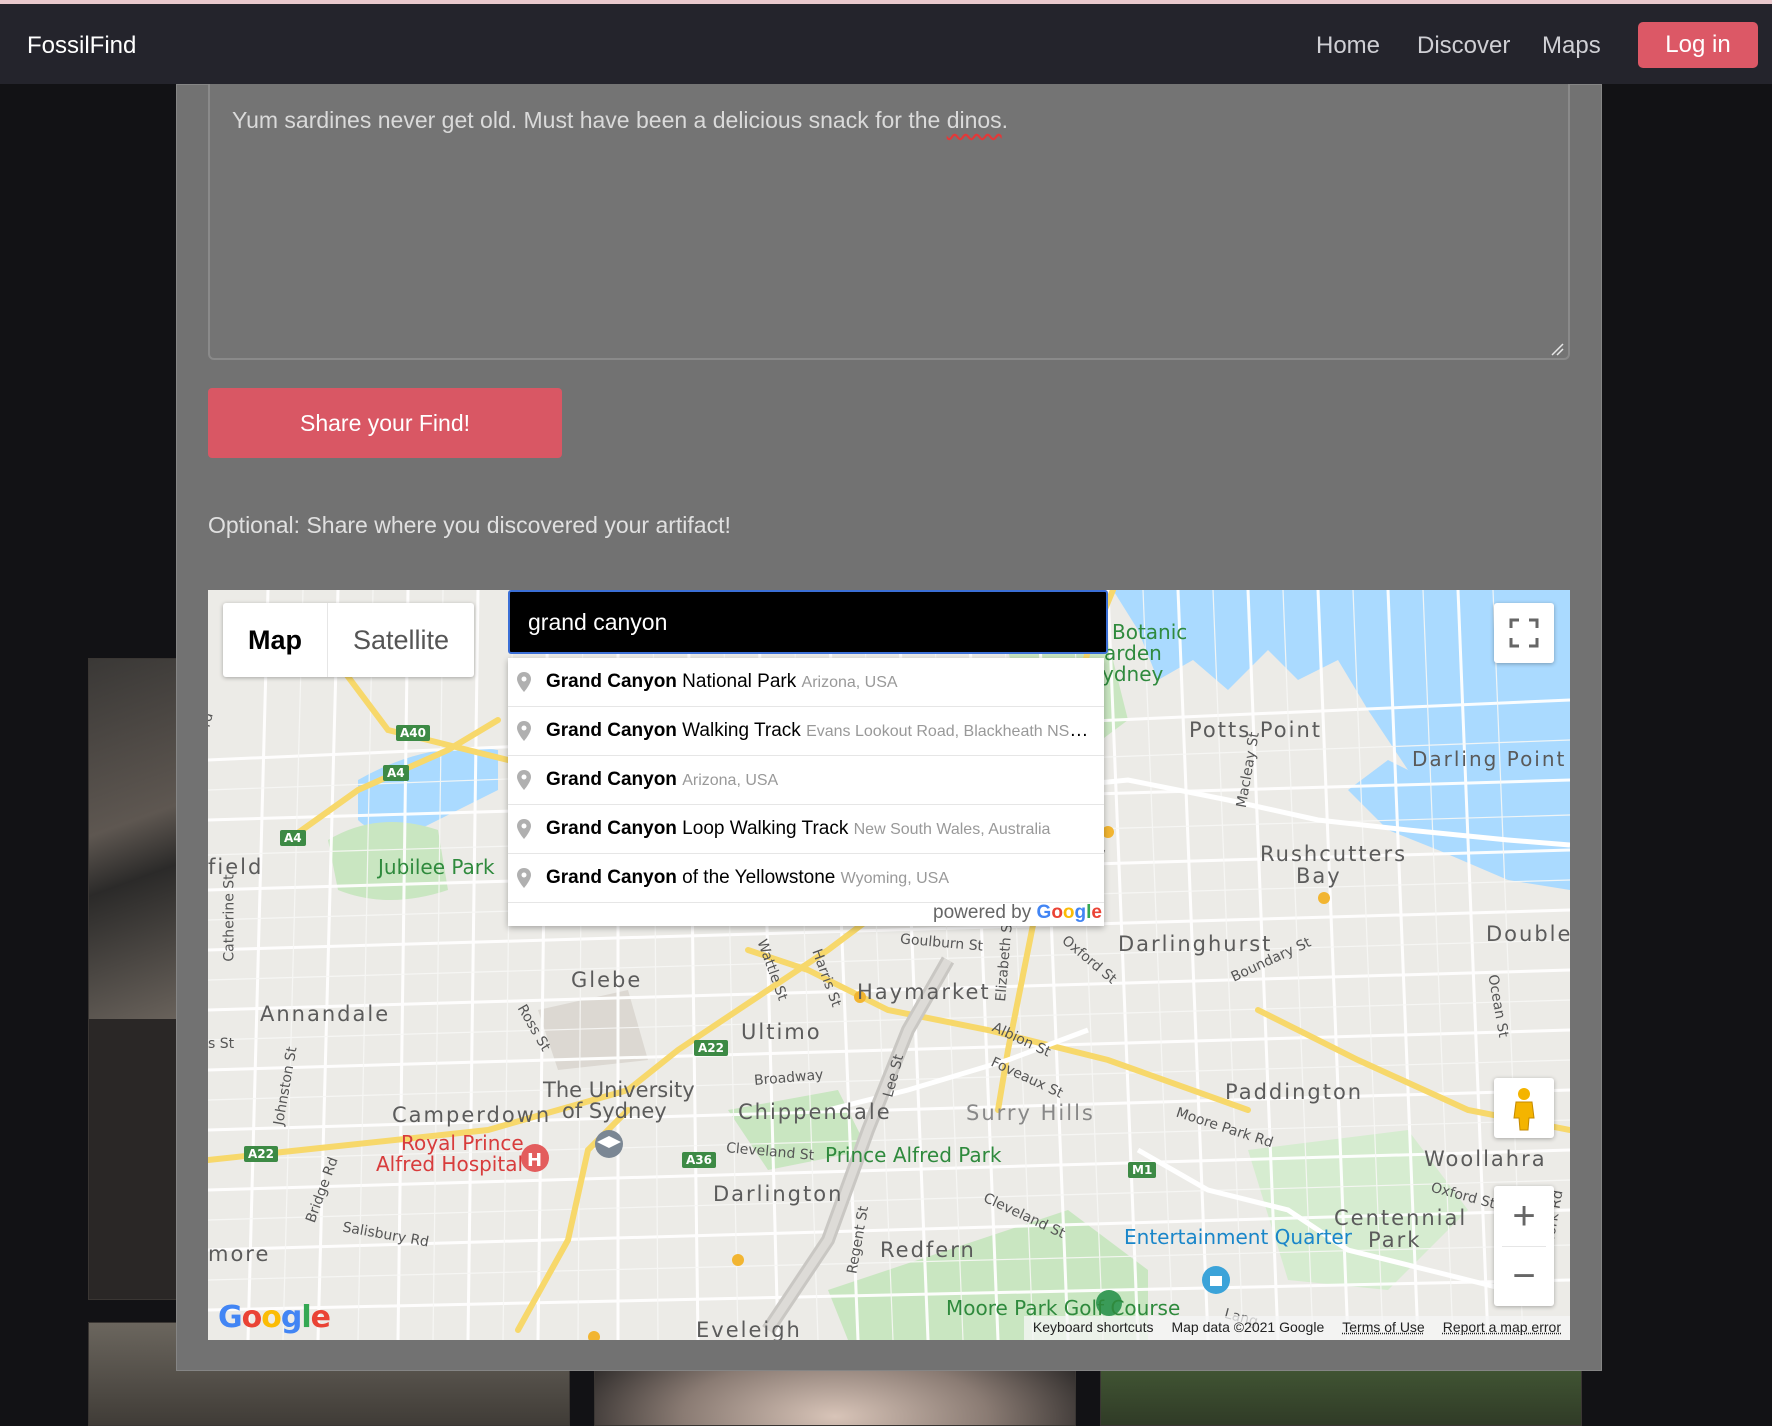 Image resolution: width=1772 pixels, height=1426 pixels. What do you see at coordinates (1348, 46) in the screenshot?
I see `nav-home: Home` at bounding box center [1348, 46].